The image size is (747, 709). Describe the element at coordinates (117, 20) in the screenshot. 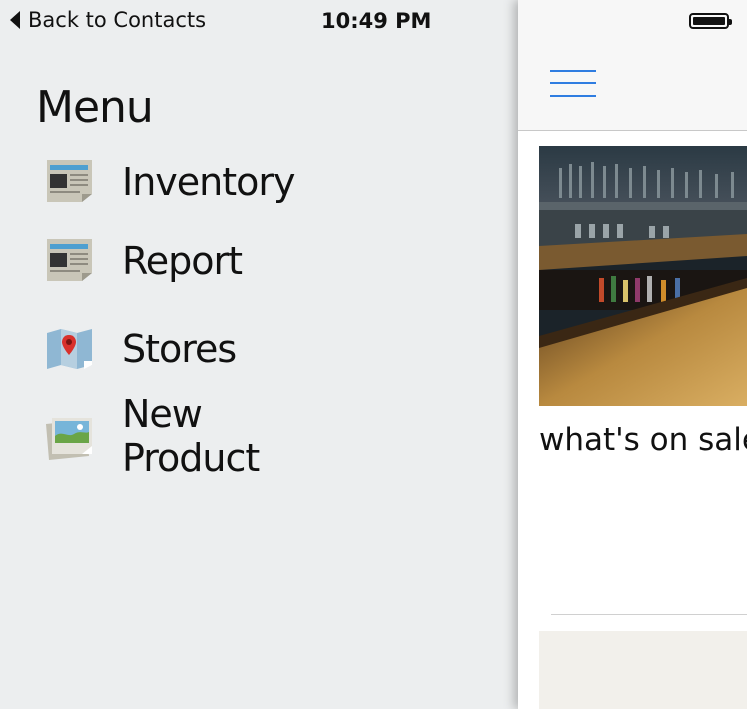

I see `back-label: Back to Contacts` at that location.